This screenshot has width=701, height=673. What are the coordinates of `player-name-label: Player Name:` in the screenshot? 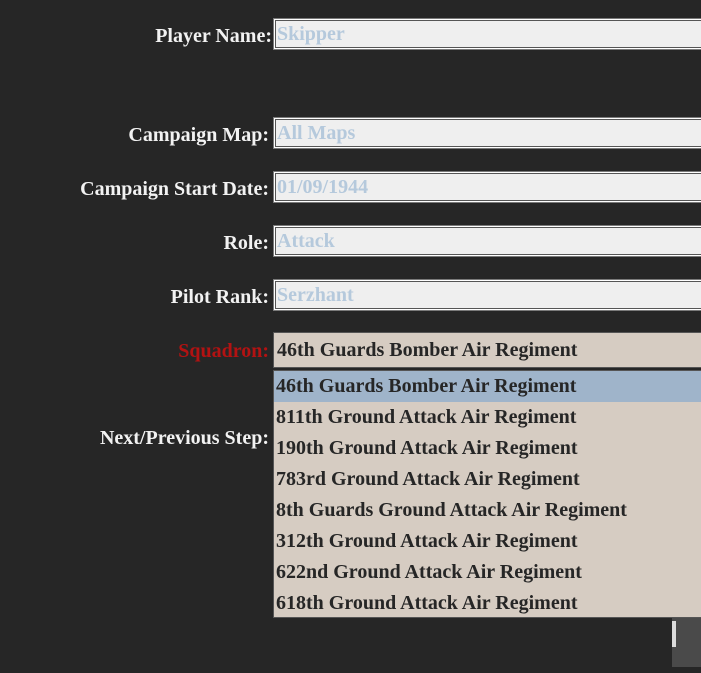 It's located at (213, 36).